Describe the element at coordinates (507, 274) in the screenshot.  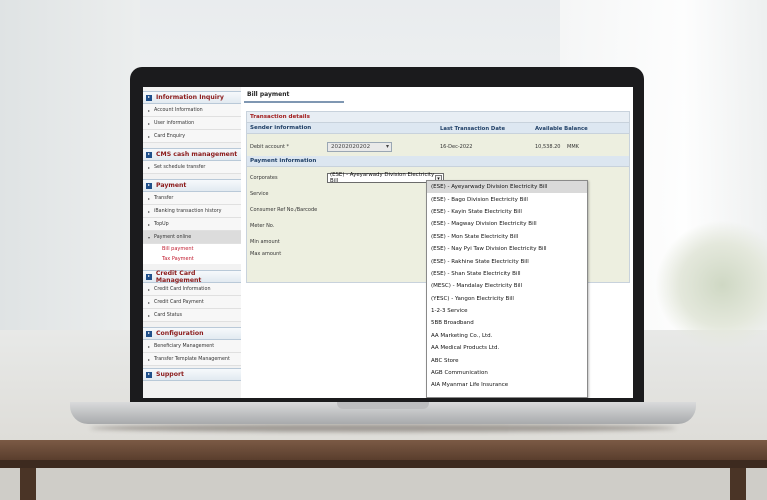
I see `dropdown-option: (ESE) - Shan State Electricity Bill` at that location.